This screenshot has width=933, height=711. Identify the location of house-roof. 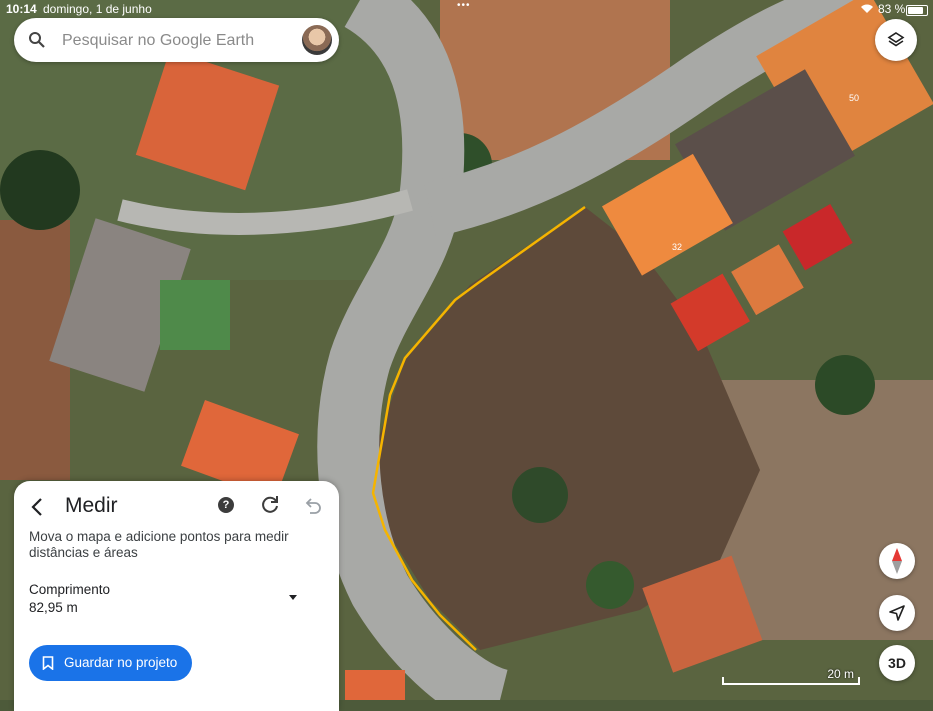
(375, 685).